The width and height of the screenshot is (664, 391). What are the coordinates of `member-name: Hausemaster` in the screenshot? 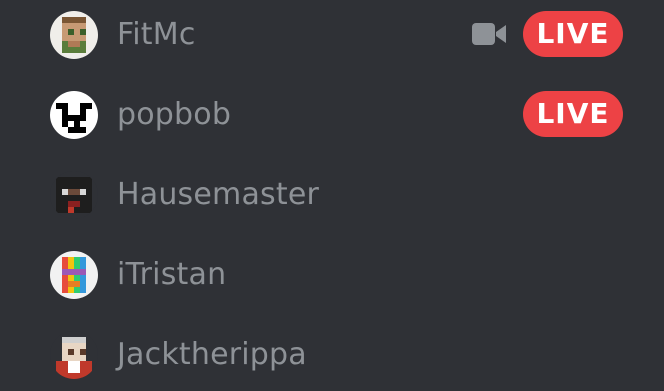 It's located at (218, 194).